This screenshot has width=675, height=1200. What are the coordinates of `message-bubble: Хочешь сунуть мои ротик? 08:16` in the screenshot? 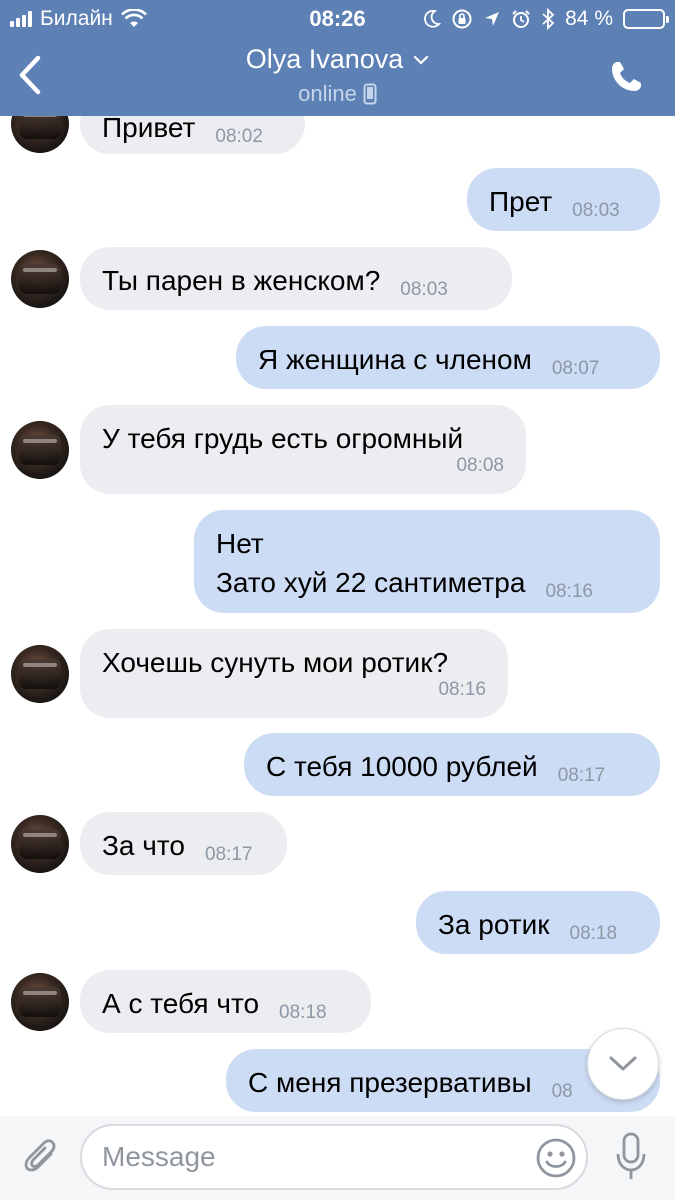 It's located at (294, 673).